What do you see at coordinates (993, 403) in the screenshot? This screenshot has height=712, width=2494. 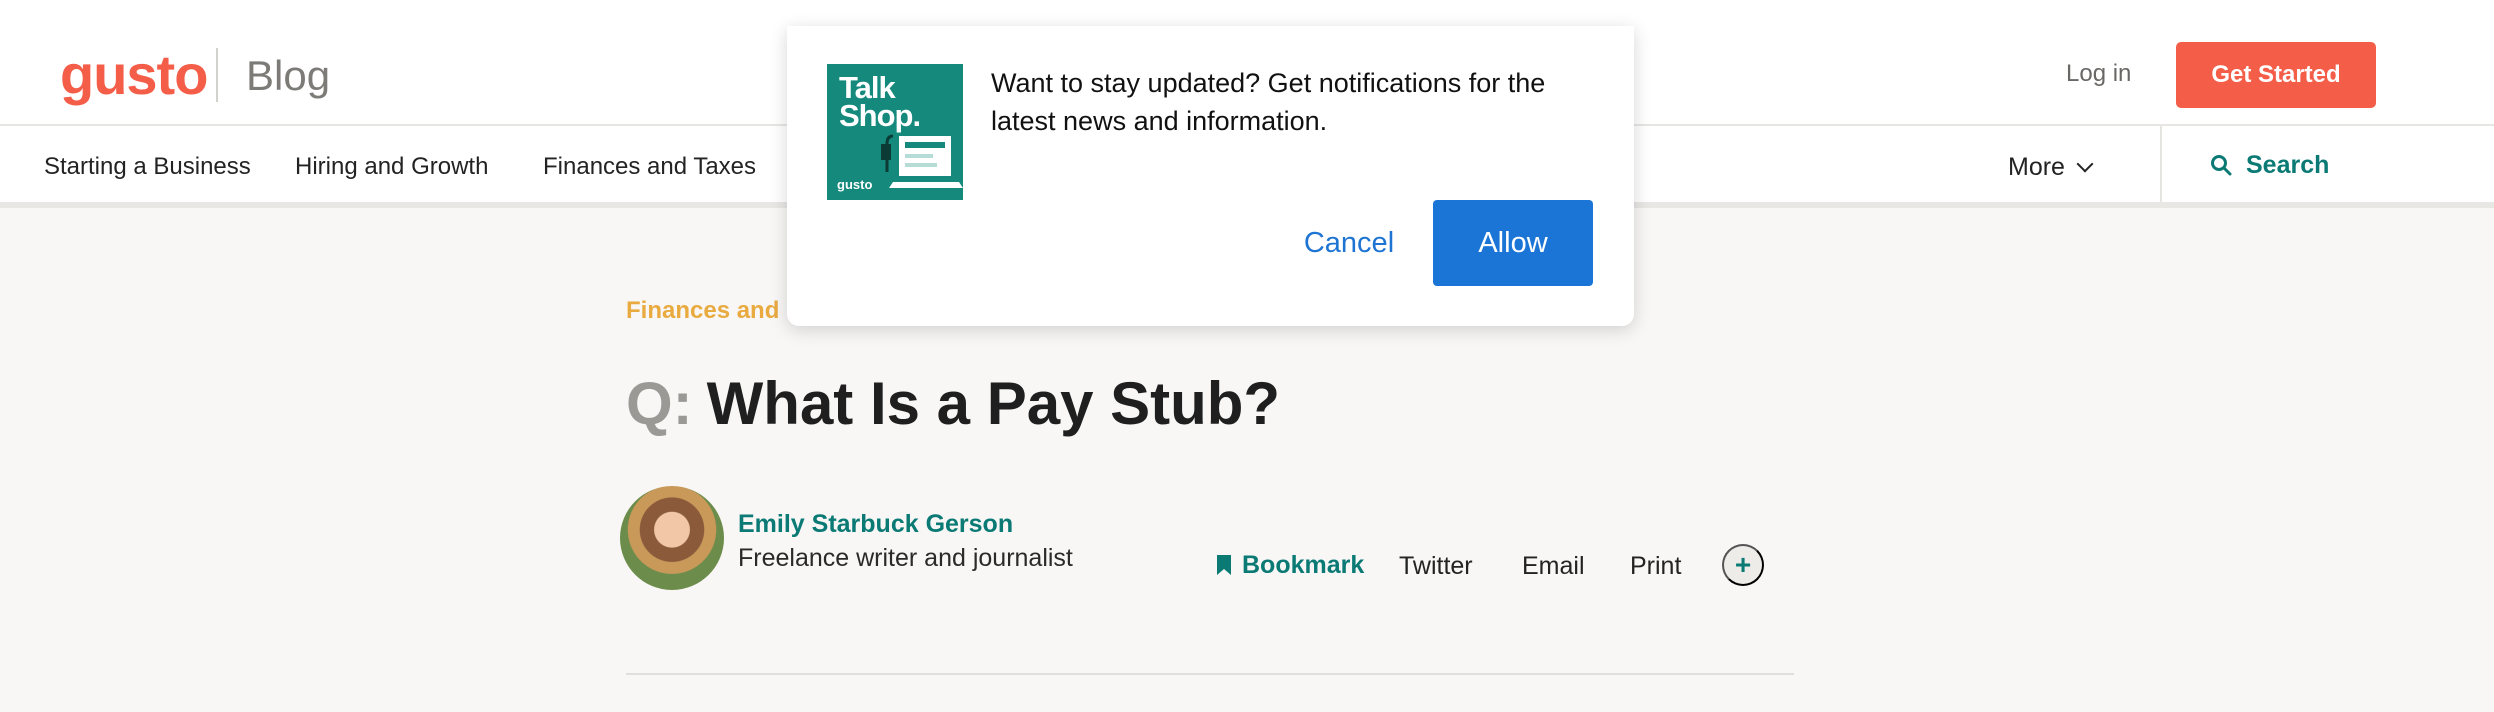 I see `title-text: What Is a Pay Stub?` at bounding box center [993, 403].